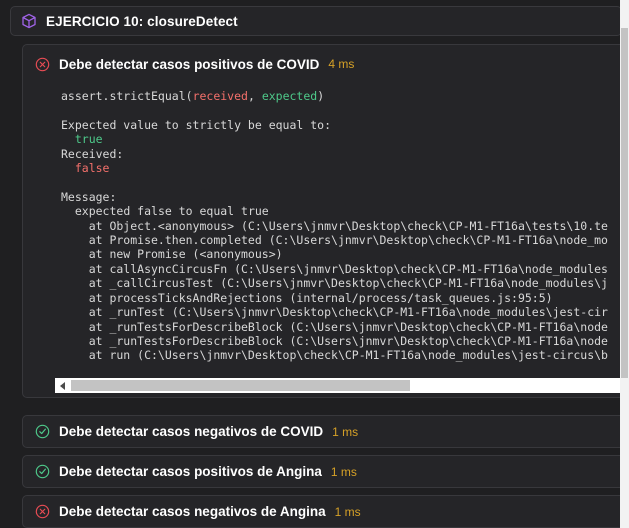 The width and height of the screenshot is (629, 528). What do you see at coordinates (89, 196) in the screenshot?
I see `message-label: Message:` at bounding box center [89, 196].